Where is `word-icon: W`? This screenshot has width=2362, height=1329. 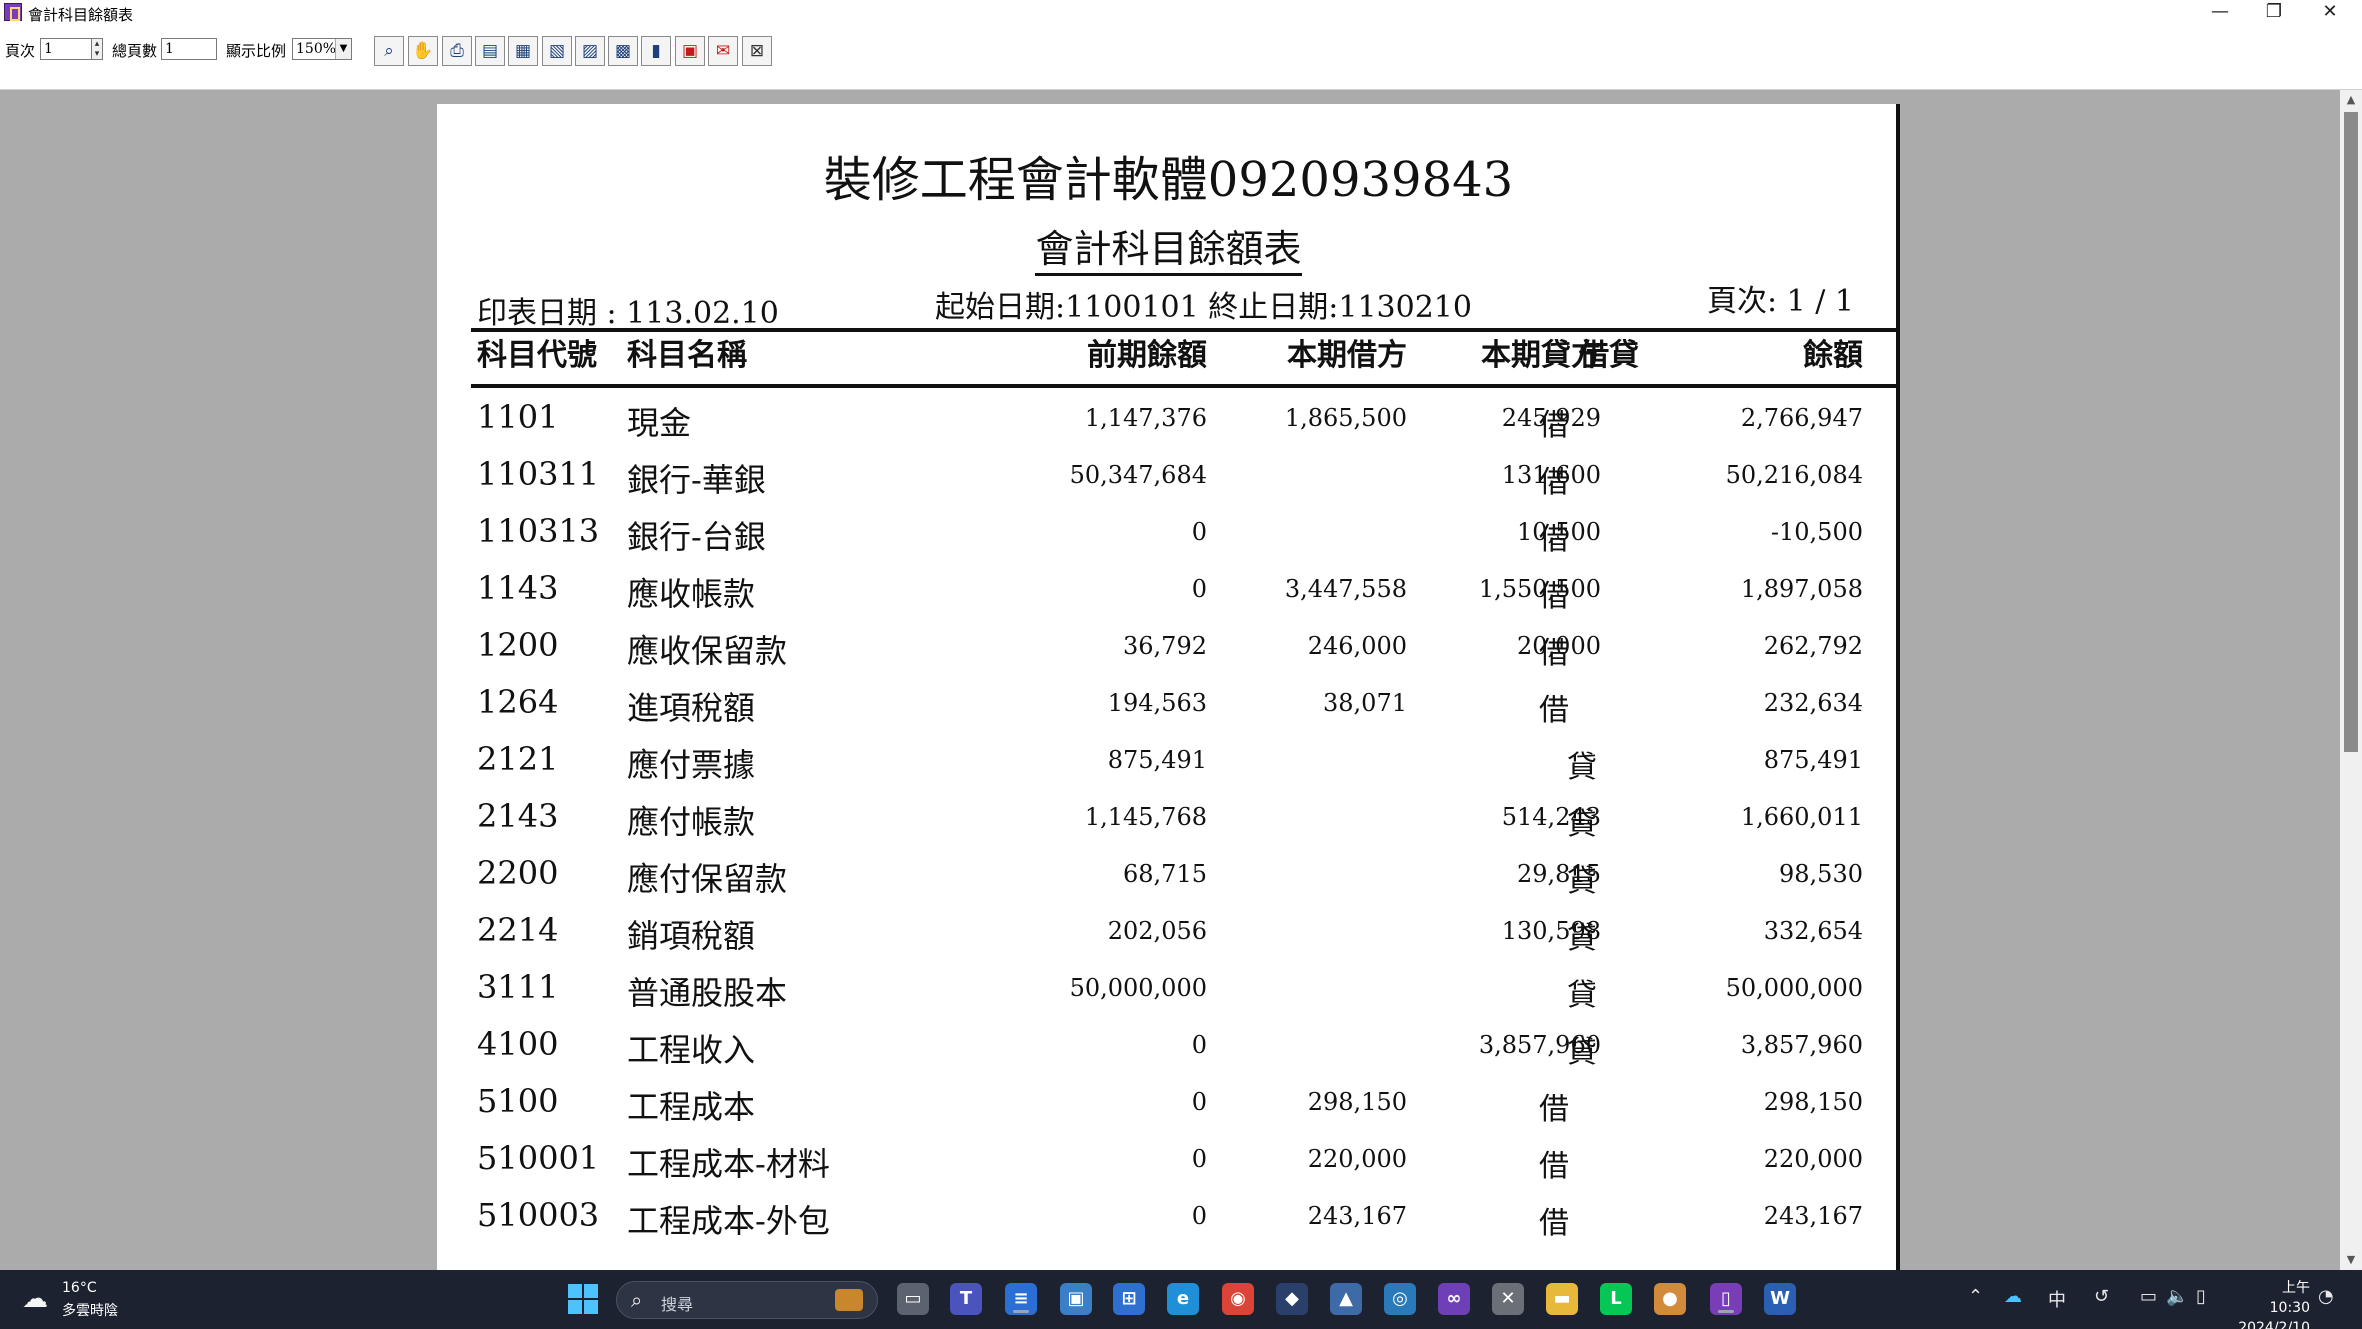
word-icon: W is located at coordinates (1780, 1299).